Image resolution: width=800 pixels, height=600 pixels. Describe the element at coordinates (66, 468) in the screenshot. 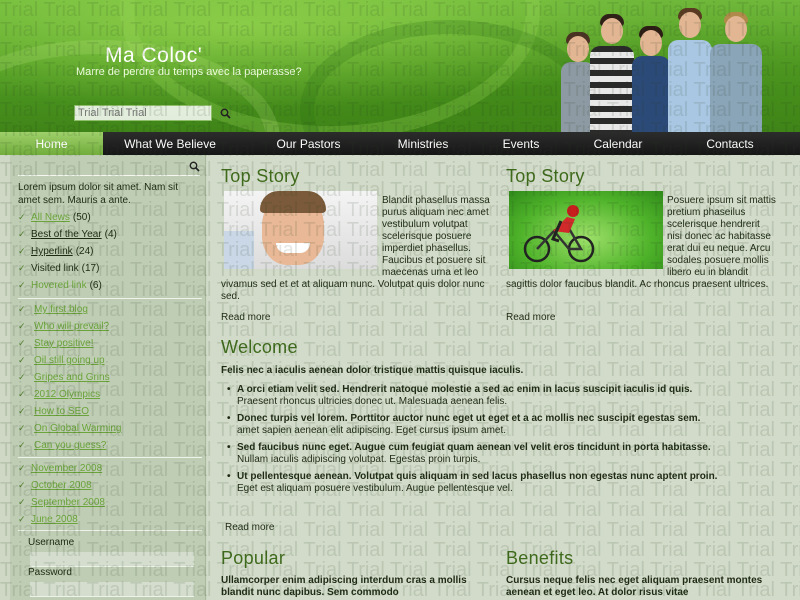

I see `archive-link: November 2008` at that location.